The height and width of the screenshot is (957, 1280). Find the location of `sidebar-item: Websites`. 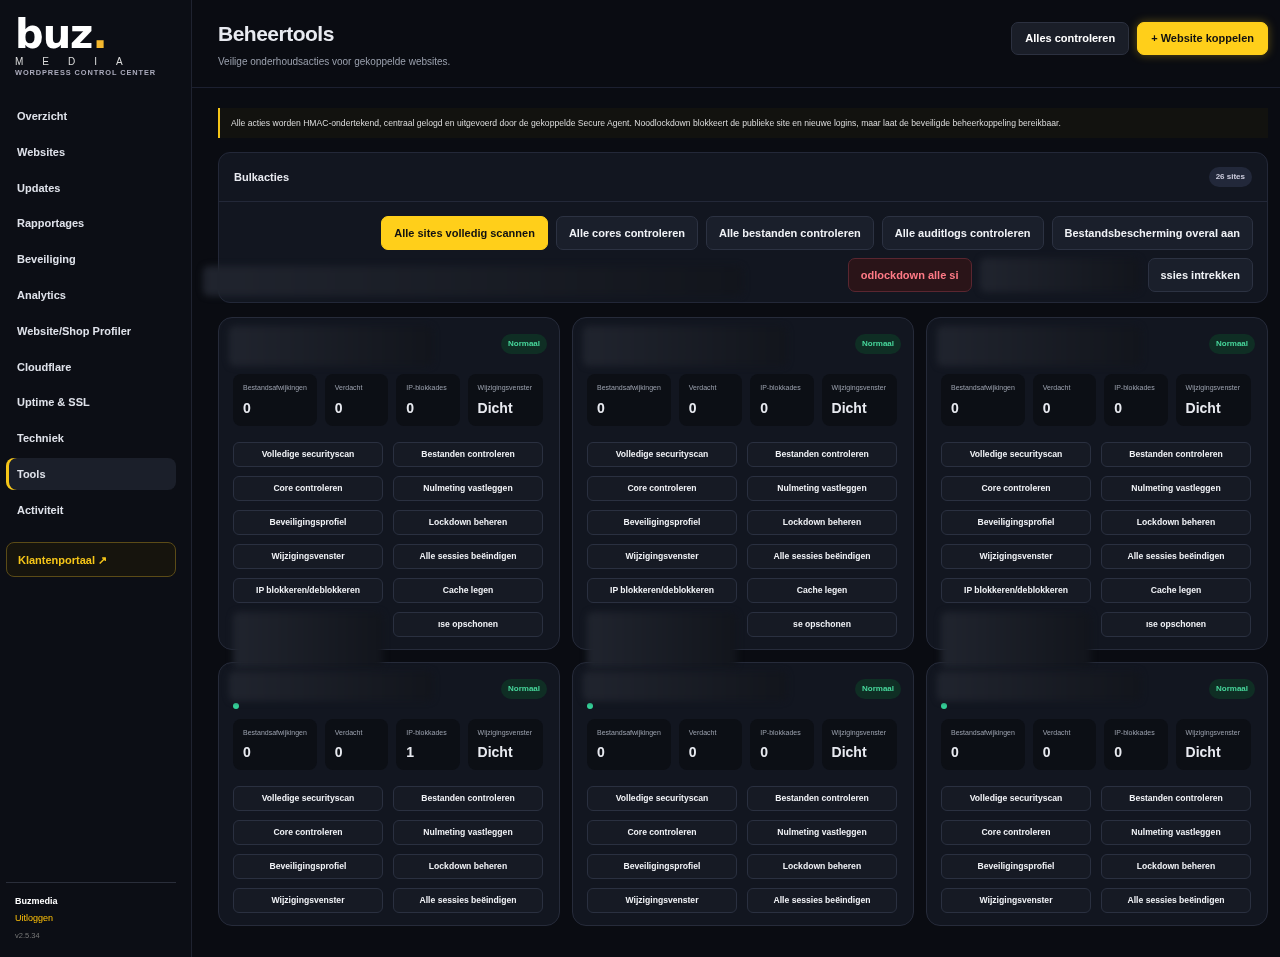

sidebar-item: Websites is located at coordinates (91, 151).